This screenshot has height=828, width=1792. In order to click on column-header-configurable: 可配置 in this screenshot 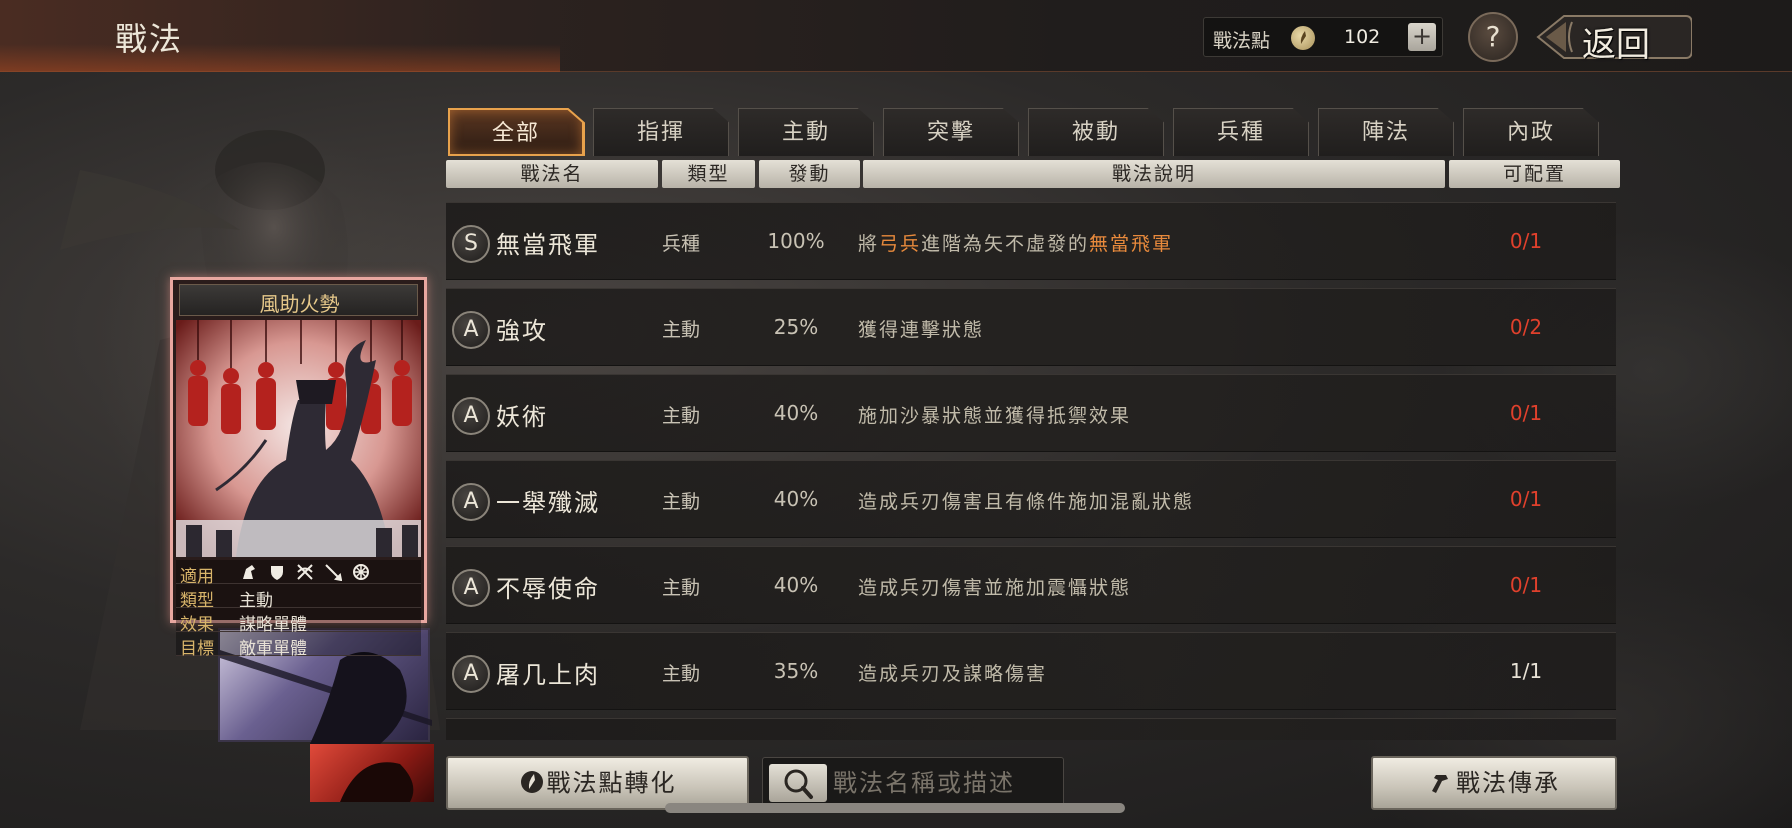, I will do `click(1534, 174)`.